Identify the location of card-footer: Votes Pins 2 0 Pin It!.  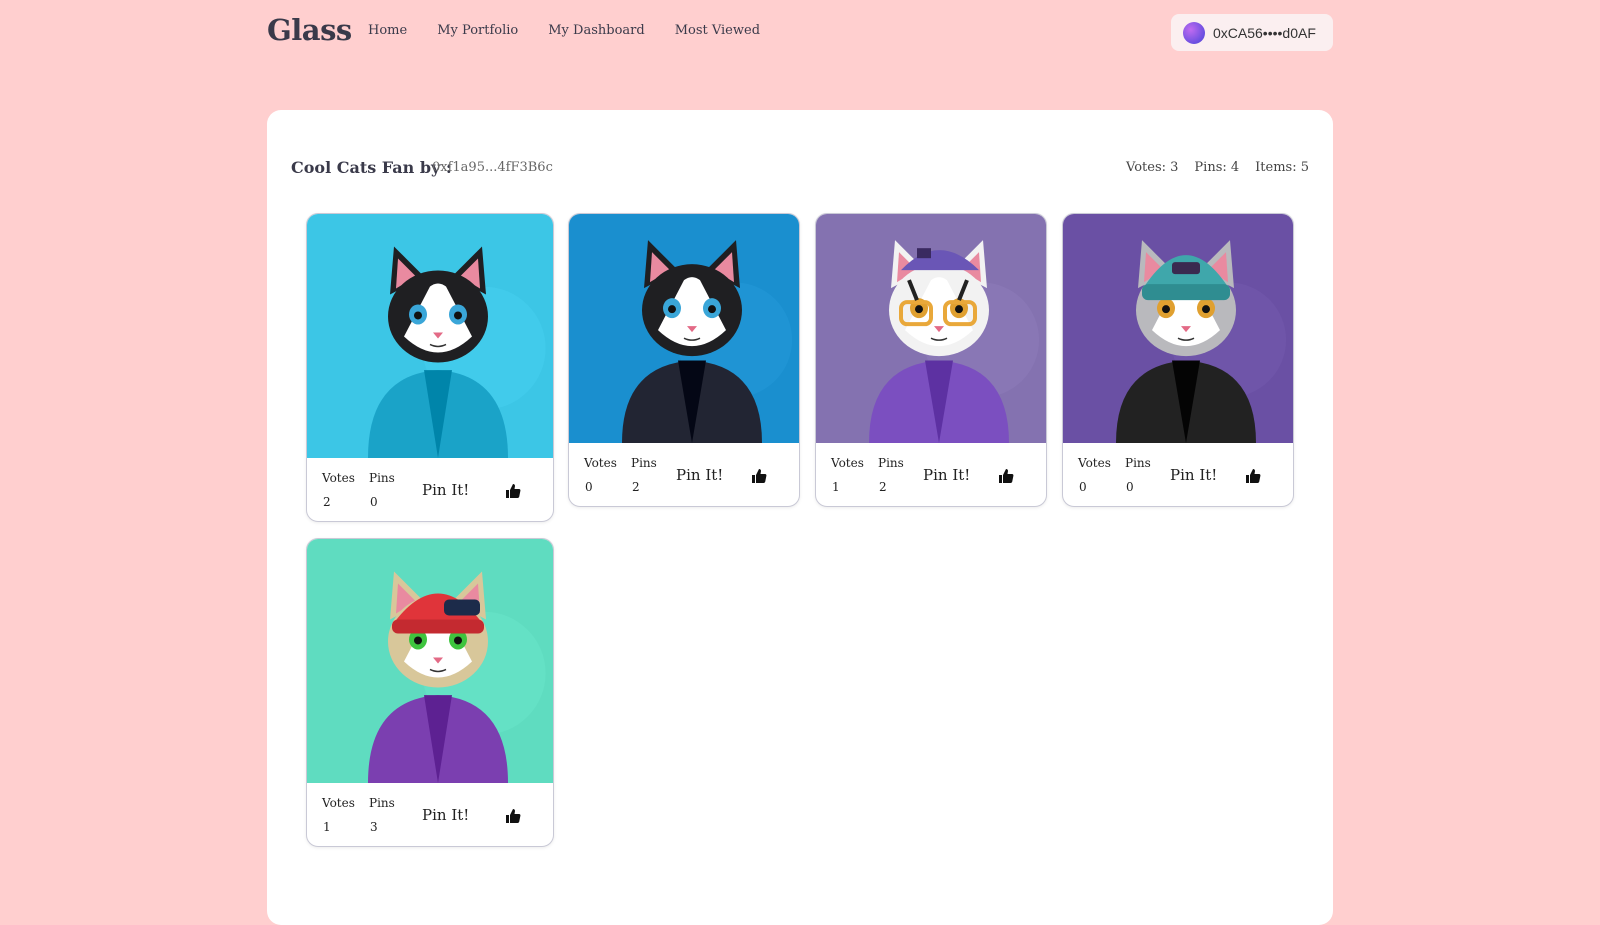
(430, 490).